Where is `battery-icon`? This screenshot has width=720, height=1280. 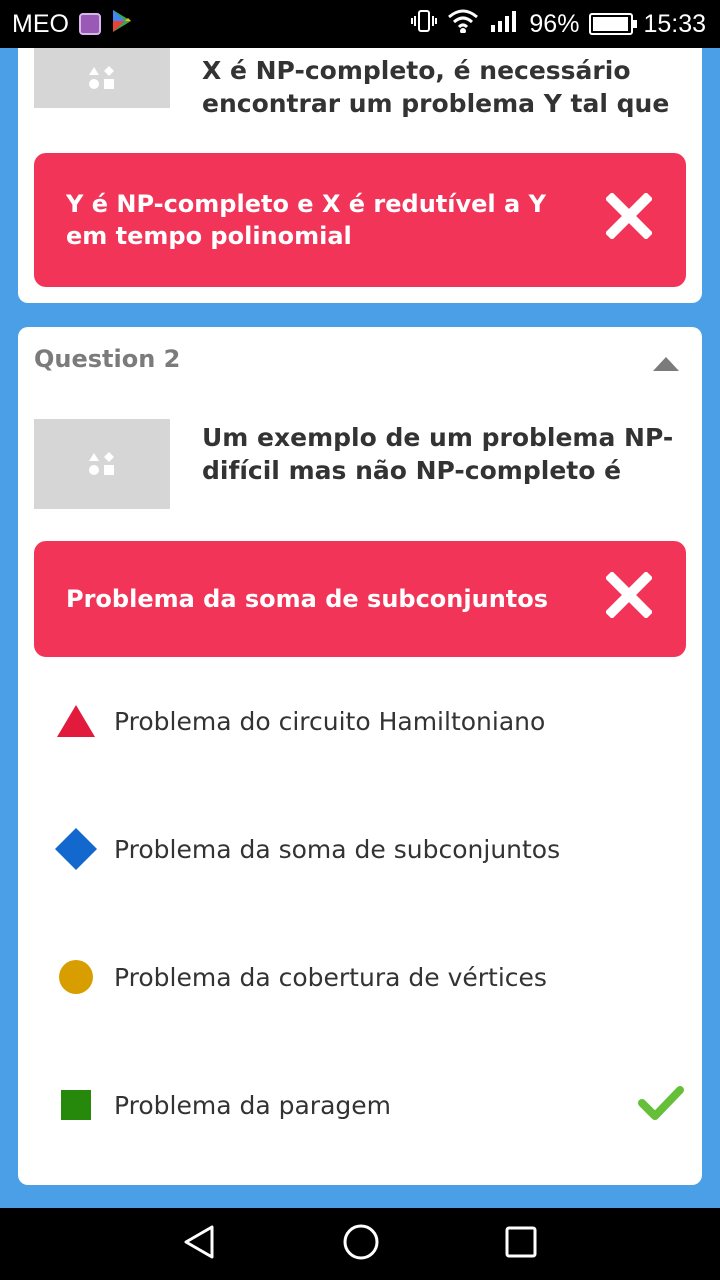 battery-icon is located at coordinates (613, 24).